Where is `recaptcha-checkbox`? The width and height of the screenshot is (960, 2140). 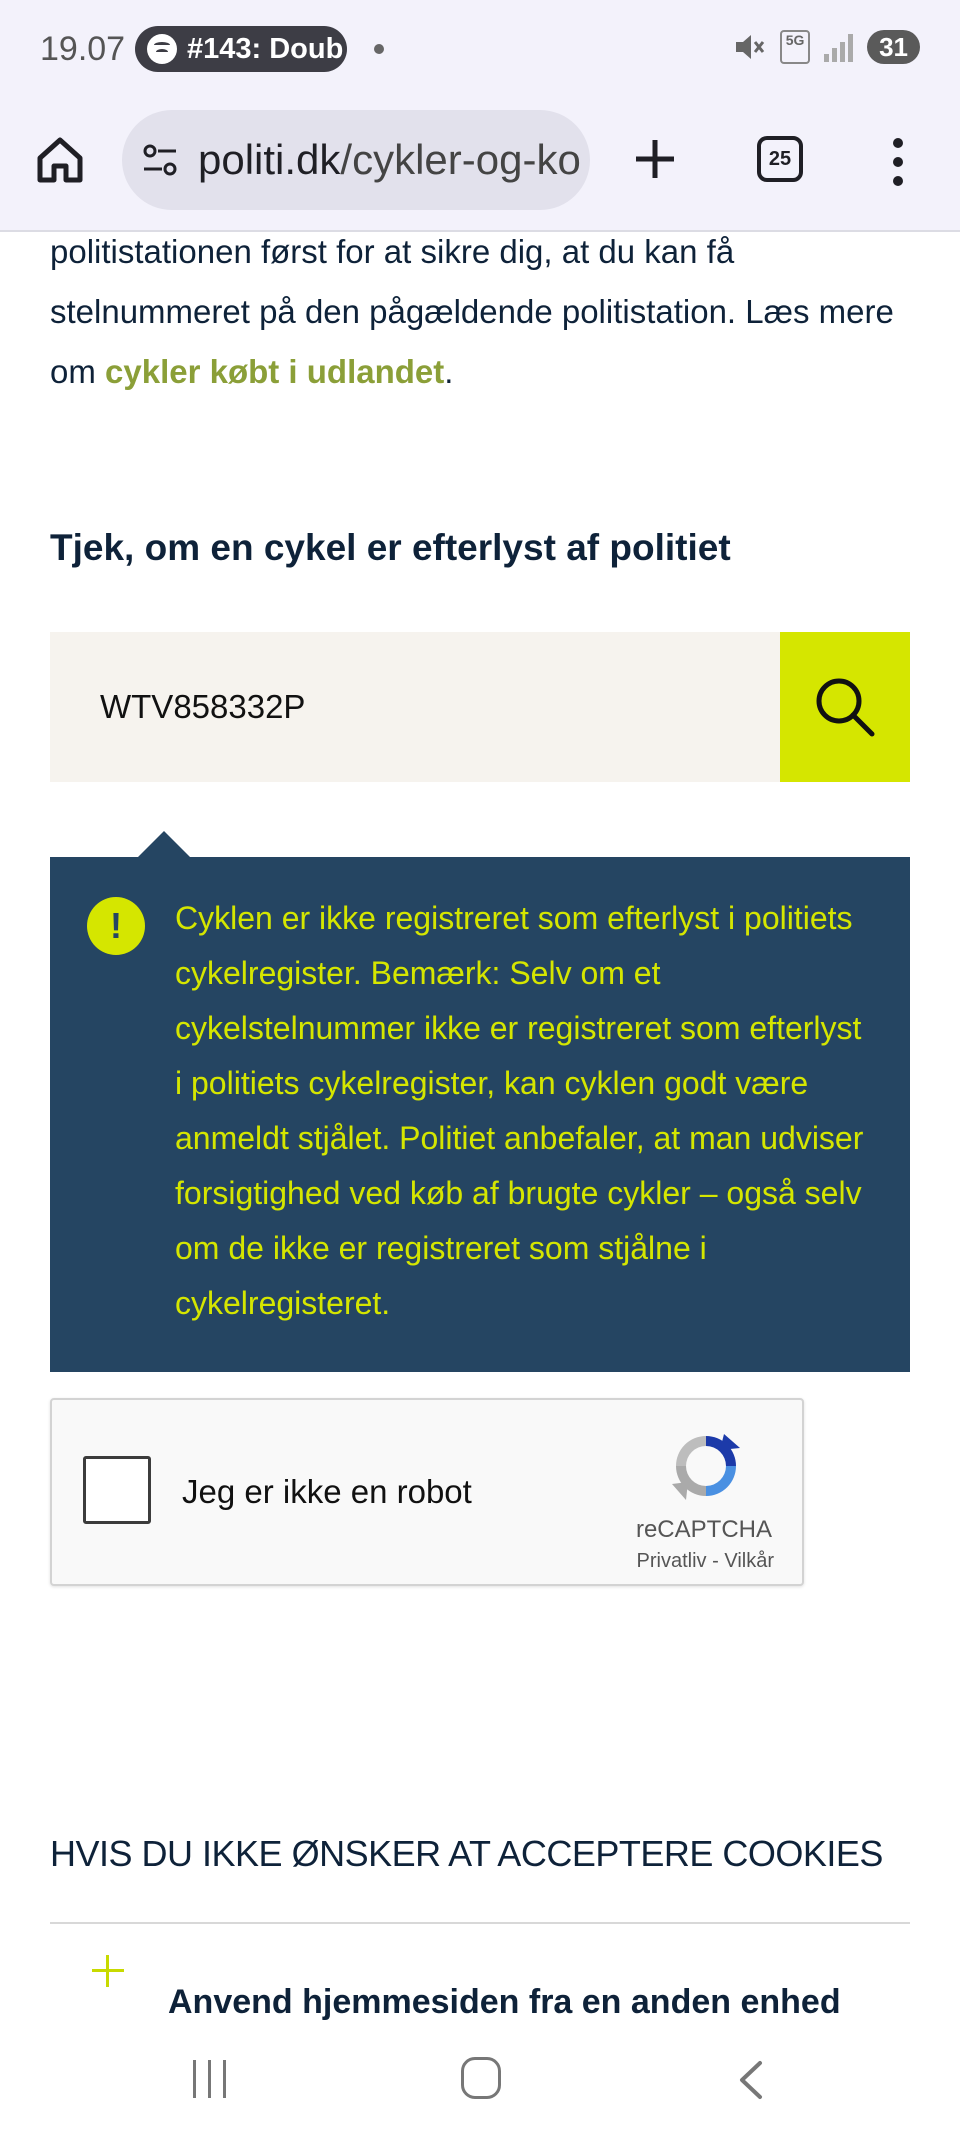
recaptcha-checkbox is located at coordinates (117, 1490).